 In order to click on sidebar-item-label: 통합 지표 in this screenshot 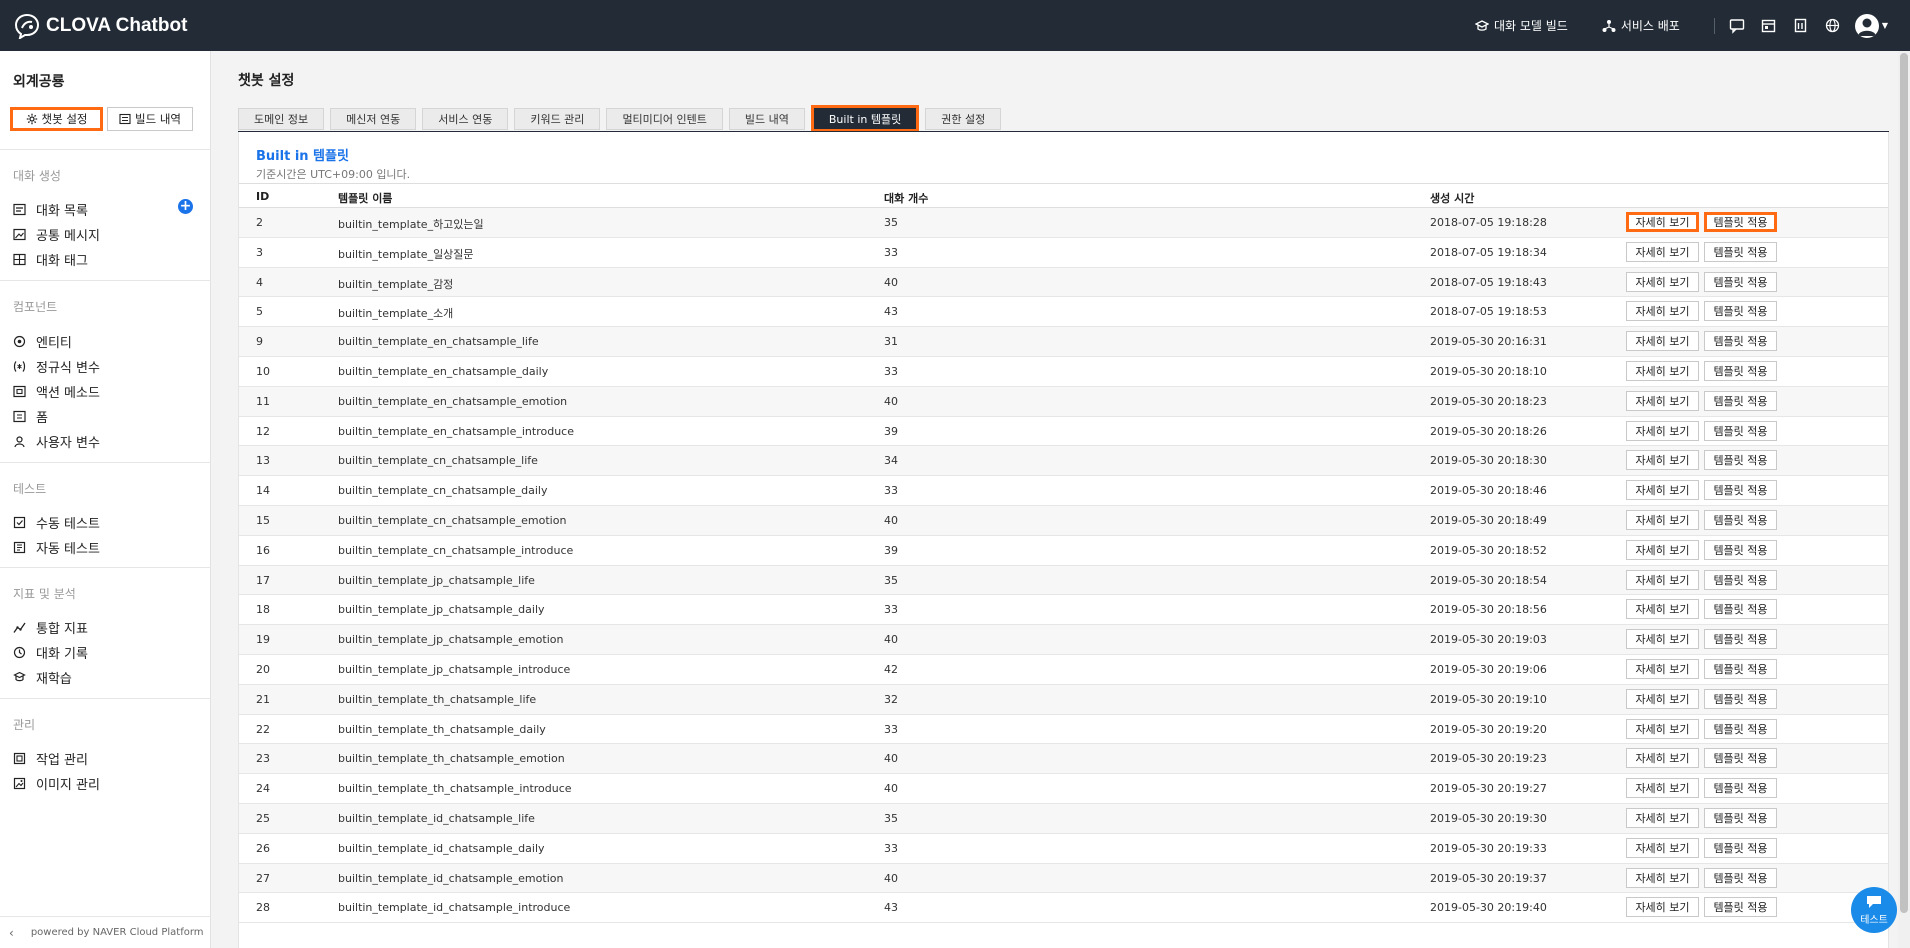, I will do `click(62, 629)`.